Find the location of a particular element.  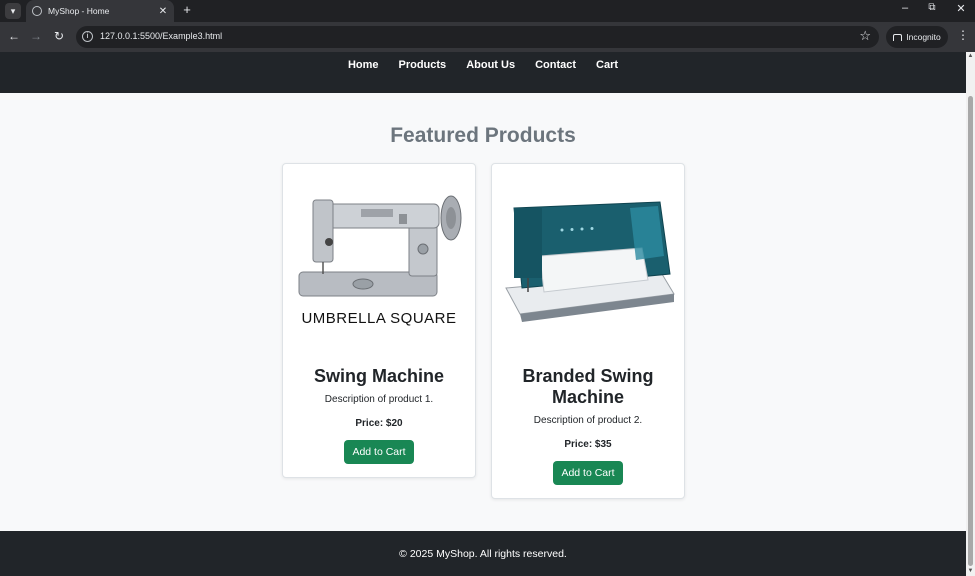

product-description: Description of product 2. is located at coordinates (588, 420).